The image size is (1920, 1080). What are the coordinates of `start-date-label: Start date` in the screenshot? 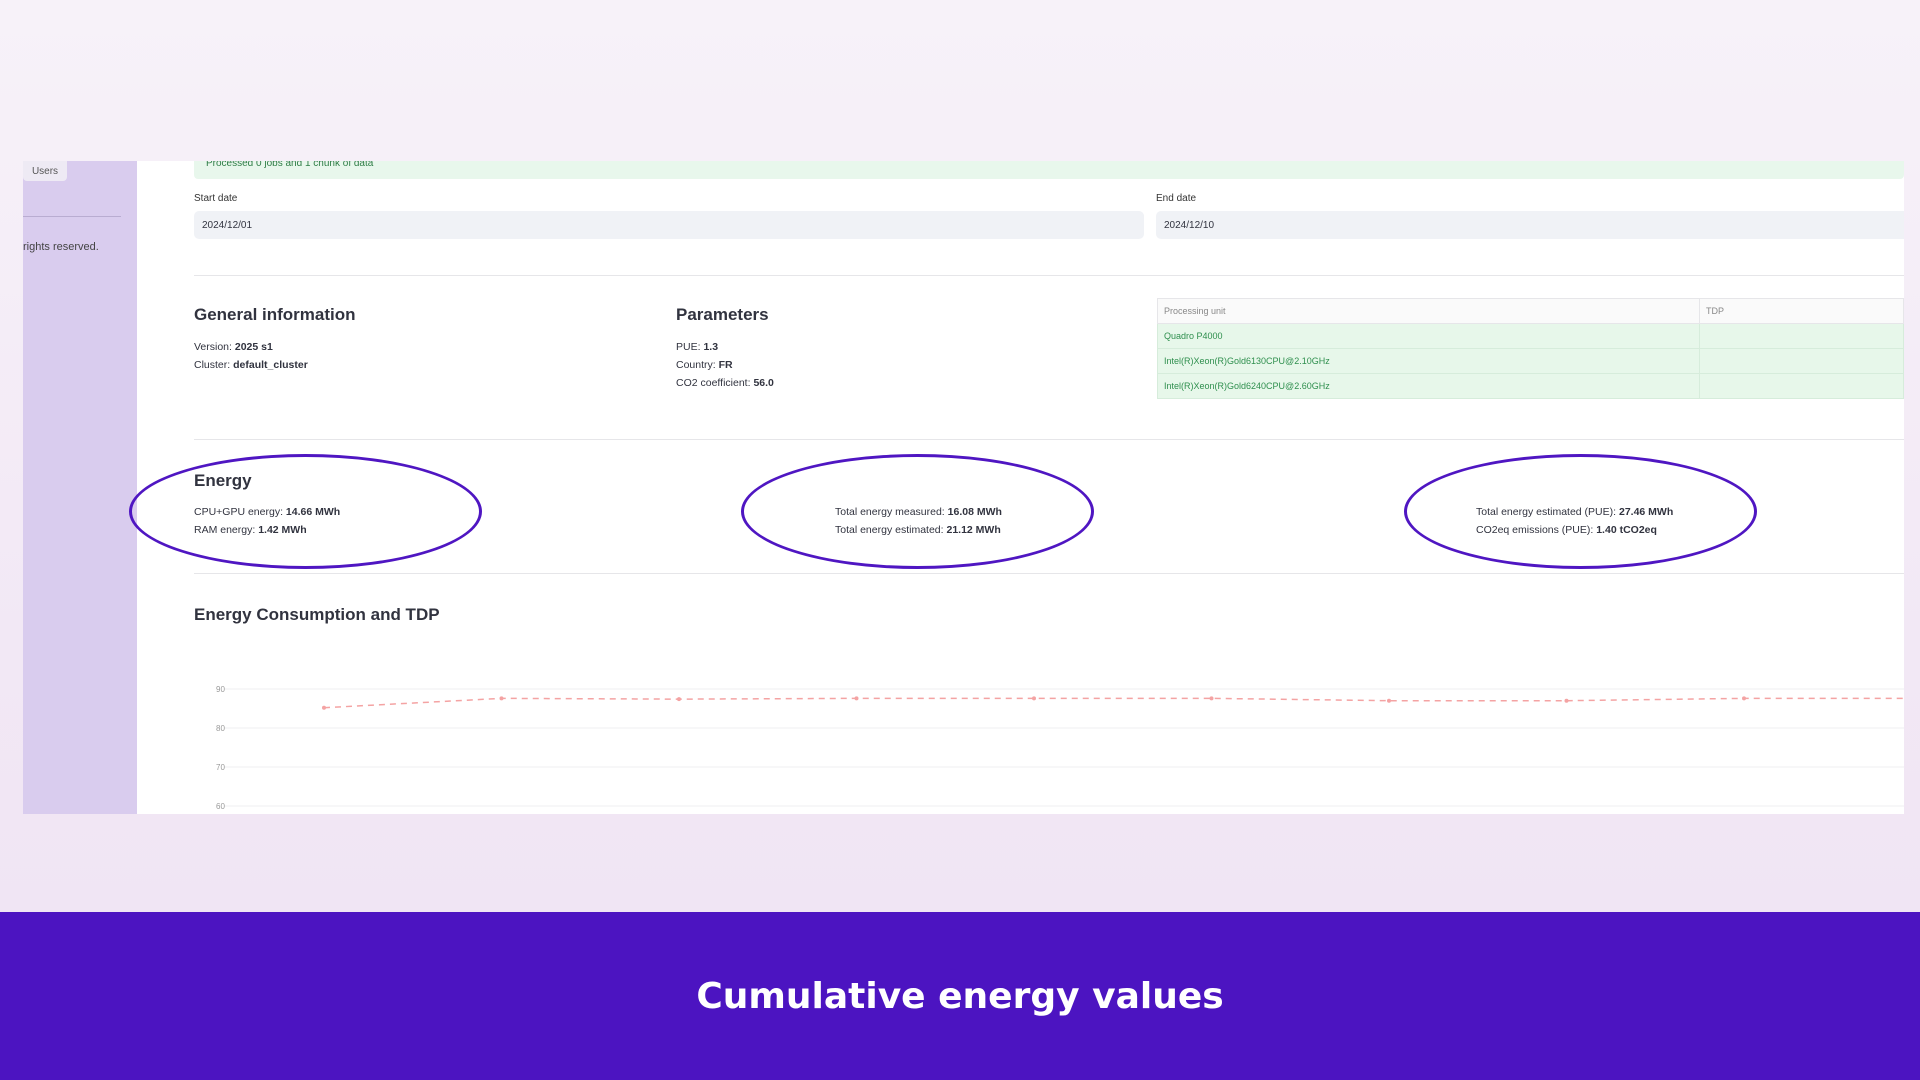 It's located at (216, 198).